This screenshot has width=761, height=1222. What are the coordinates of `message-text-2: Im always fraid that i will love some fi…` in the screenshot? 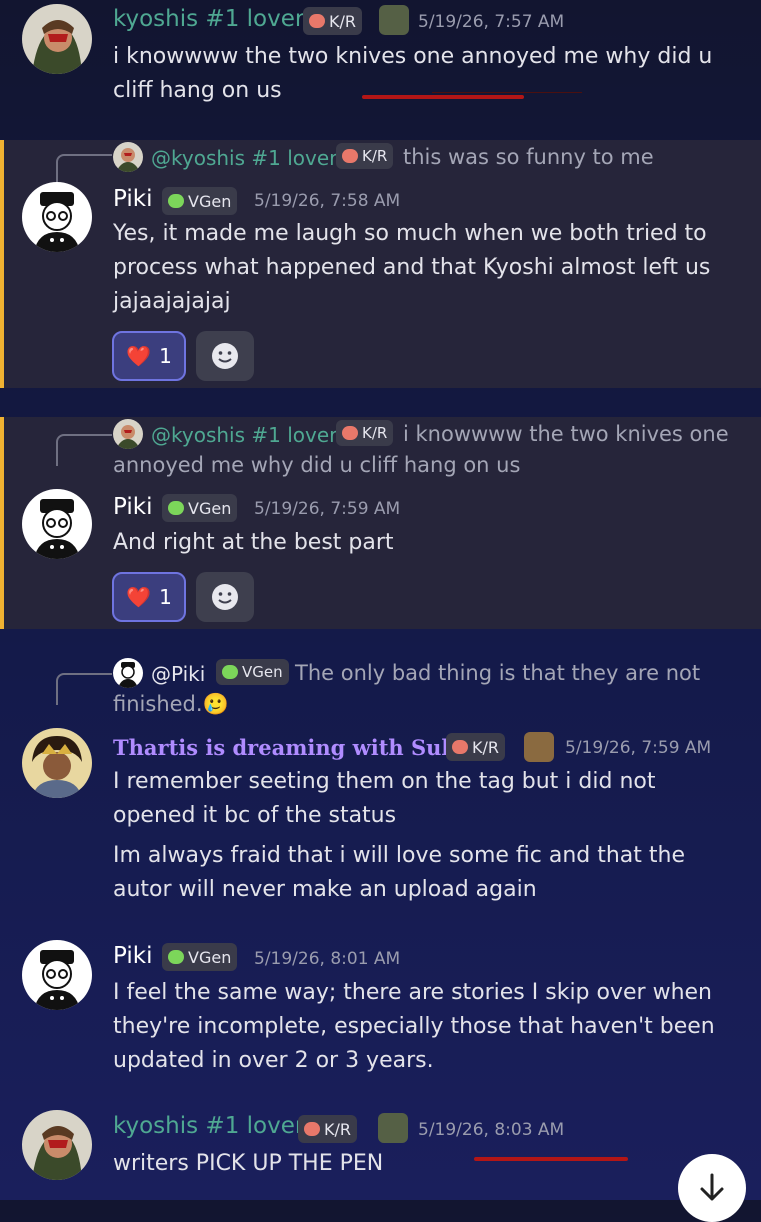 It's located at (399, 872).